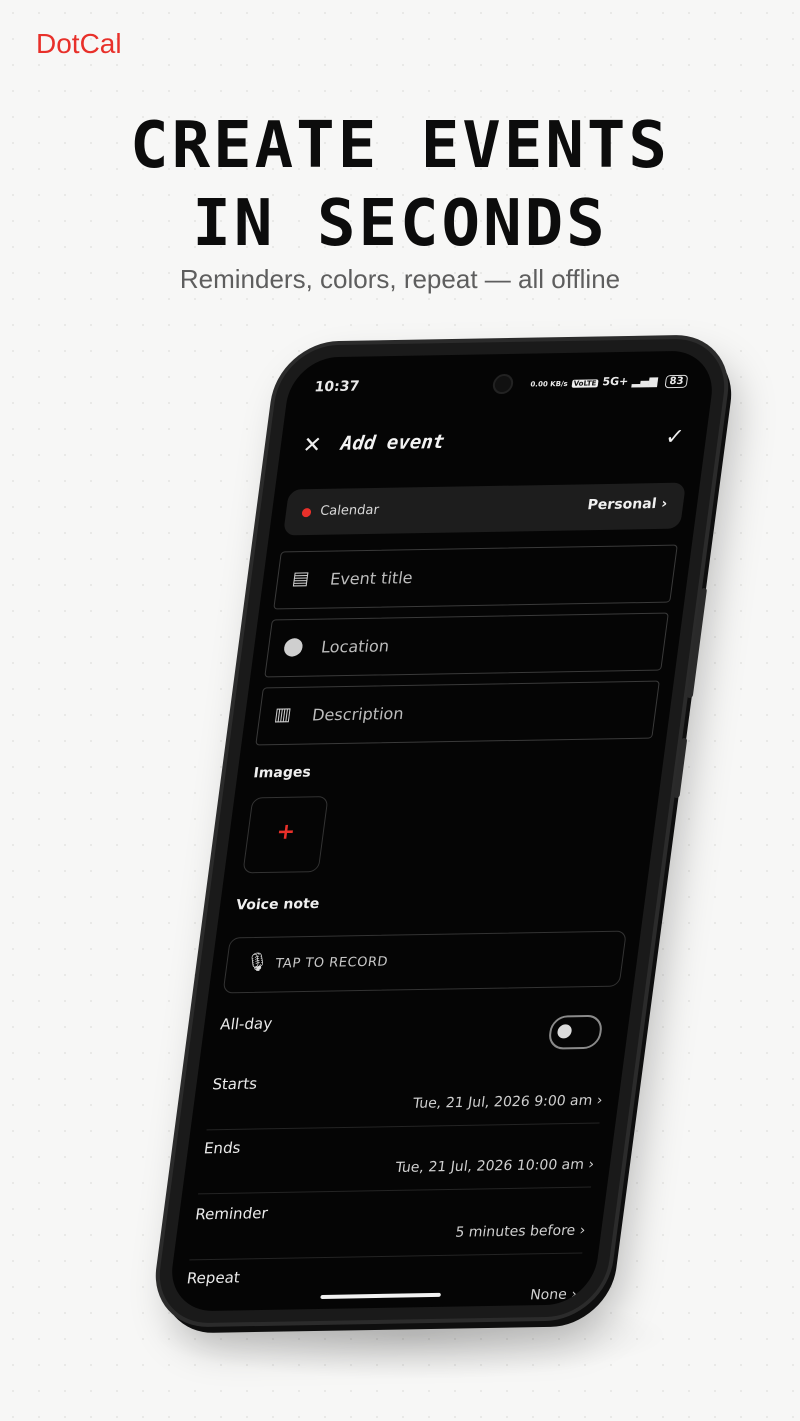  What do you see at coordinates (549, 384) in the screenshot?
I see `net-speed: 0.00 KB/s` at bounding box center [549, 384].